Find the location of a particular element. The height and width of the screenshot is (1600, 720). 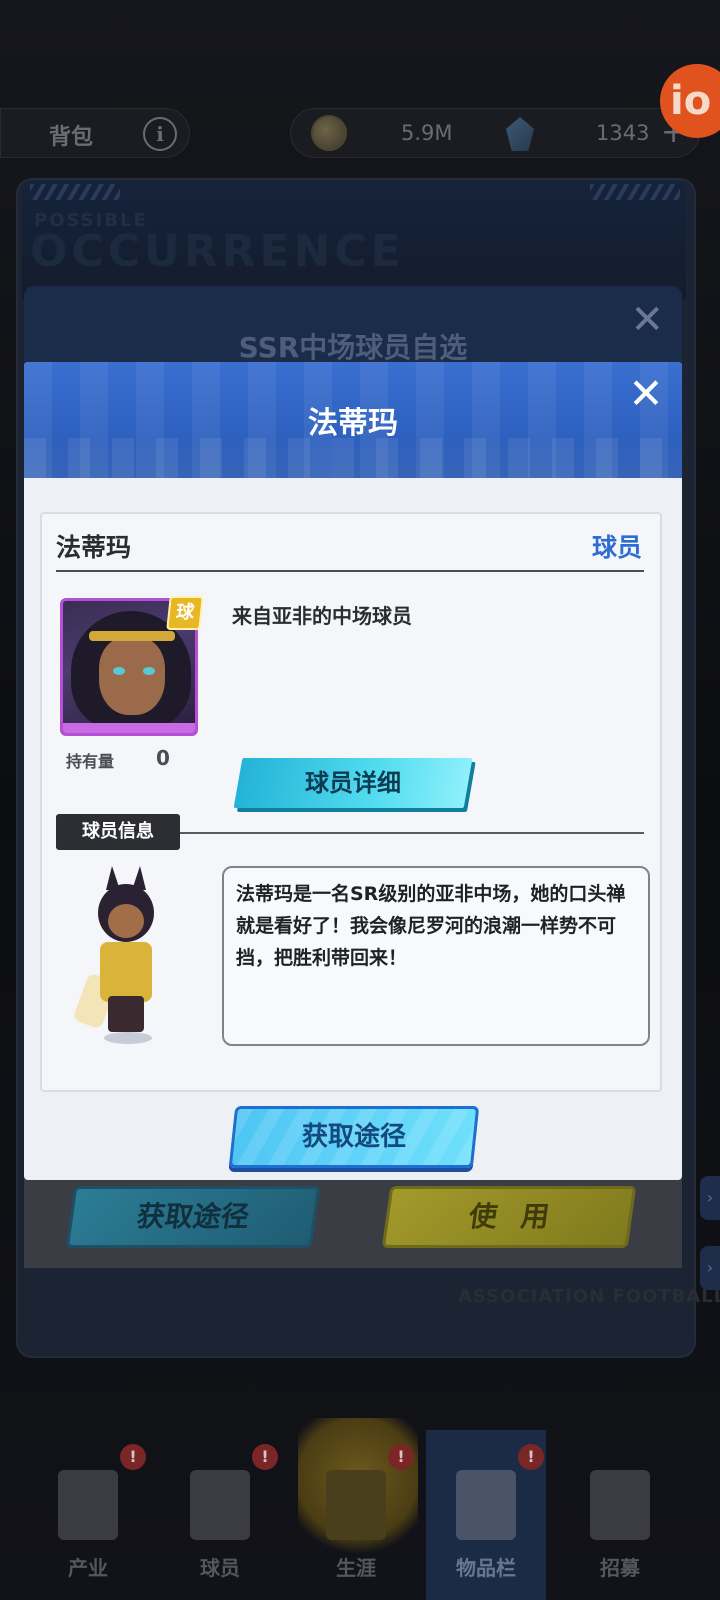

player-detail-button: 球员详细 is located at coordinates (353, 783).